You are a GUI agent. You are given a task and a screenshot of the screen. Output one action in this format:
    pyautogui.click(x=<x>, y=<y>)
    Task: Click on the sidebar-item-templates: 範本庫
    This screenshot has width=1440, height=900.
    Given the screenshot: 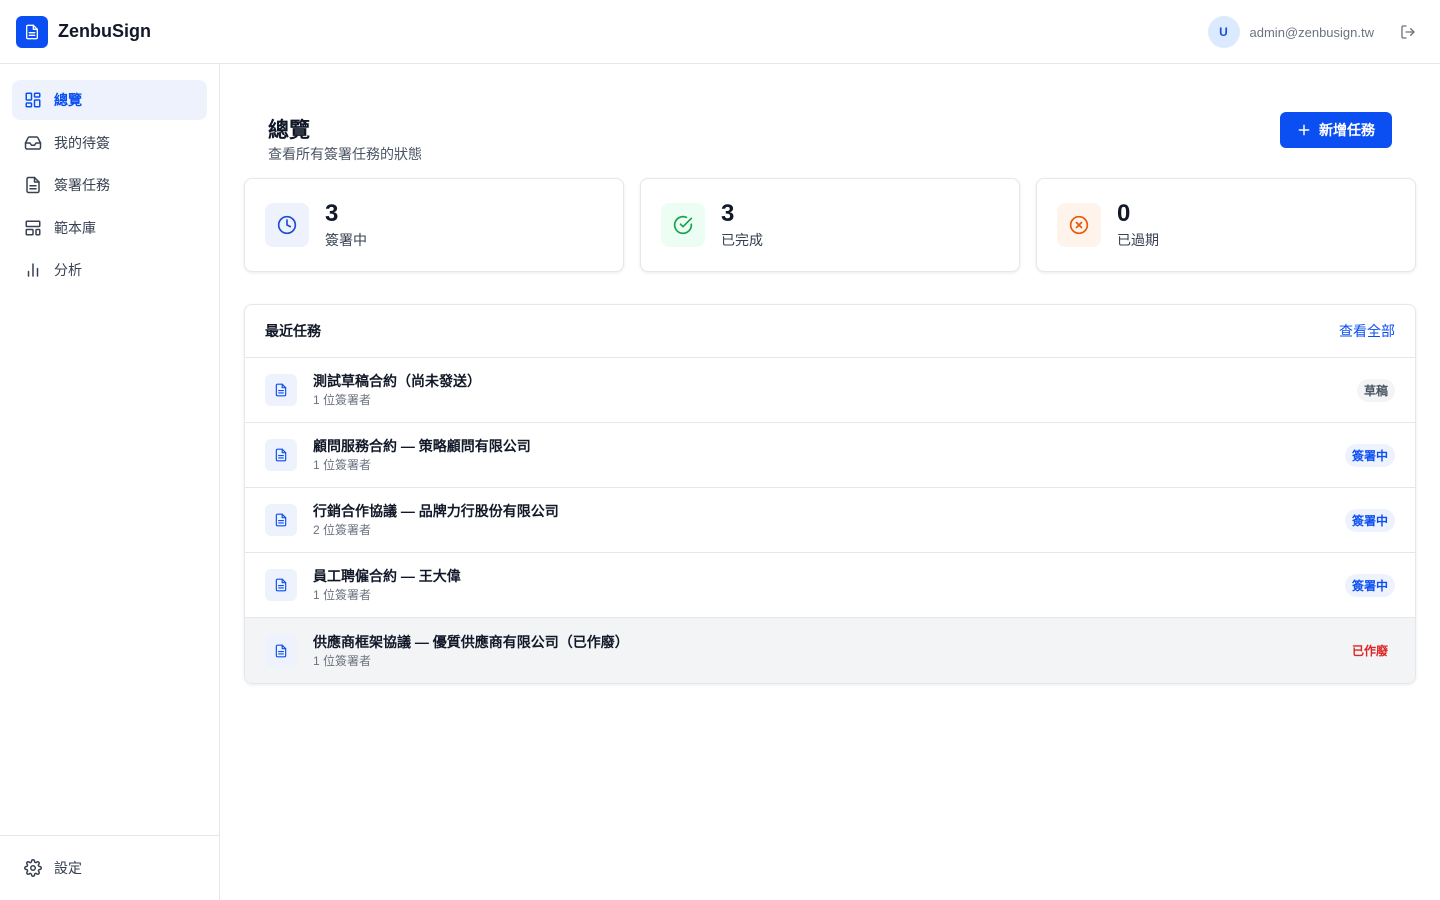 What is the action you would take?
    pyautogui.click(x=109, y=228)
    